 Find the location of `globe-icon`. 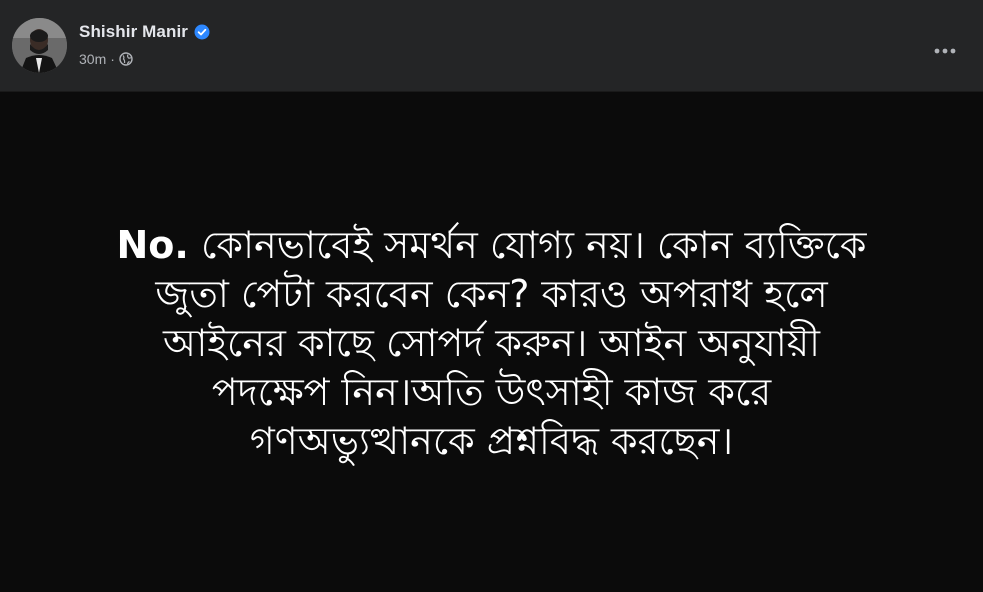

globe-icon is located at coordinates (126, 59).